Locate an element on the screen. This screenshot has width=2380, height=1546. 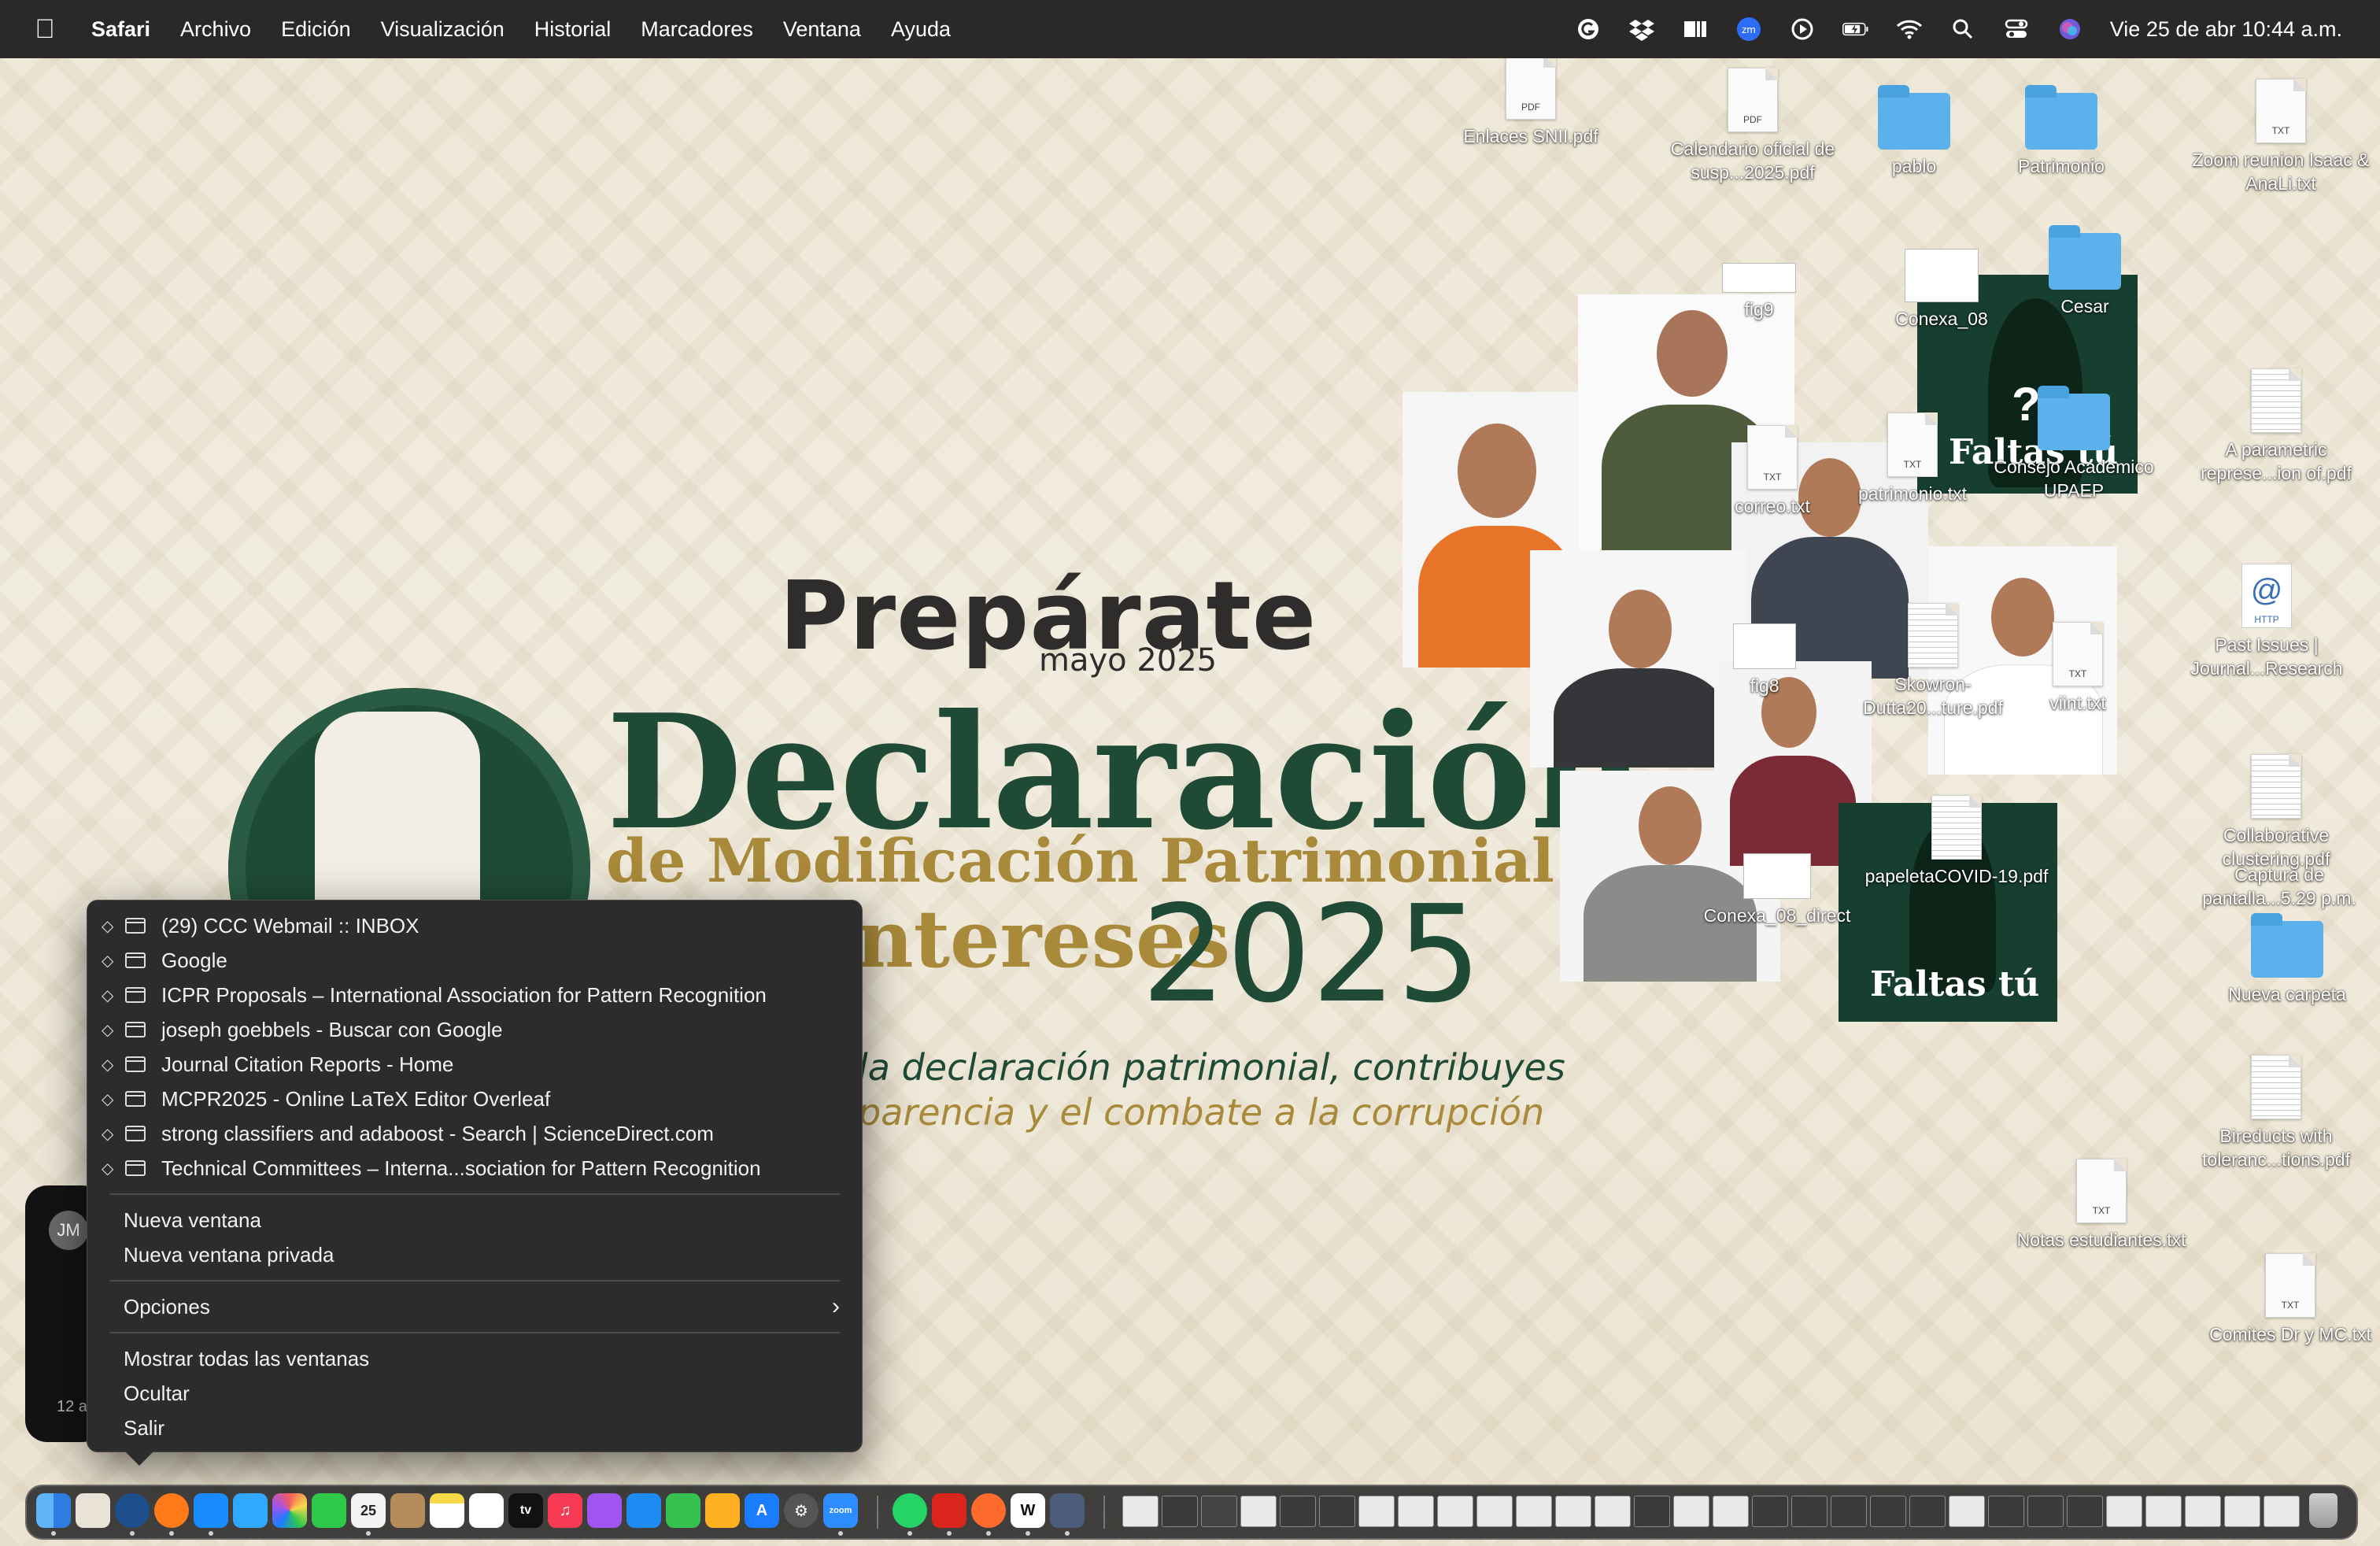
menu-ventana: Ventana is located at coordinates (822, 29).